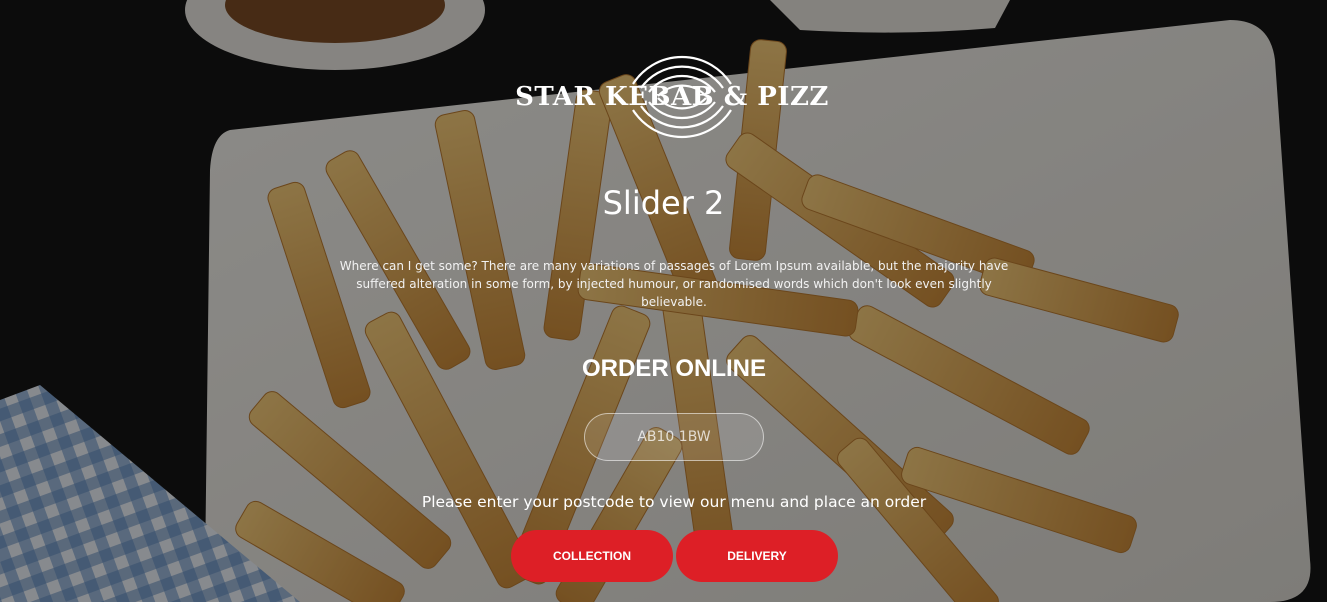 The width and height of the screenshot is (1327, 602). I want to click on slider-title: Slider 2, so click(663, 203).